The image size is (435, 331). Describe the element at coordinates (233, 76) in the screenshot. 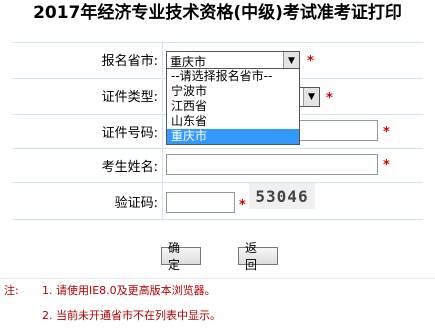

I see `dropdown-option: --请选择报名省市--` at that location.